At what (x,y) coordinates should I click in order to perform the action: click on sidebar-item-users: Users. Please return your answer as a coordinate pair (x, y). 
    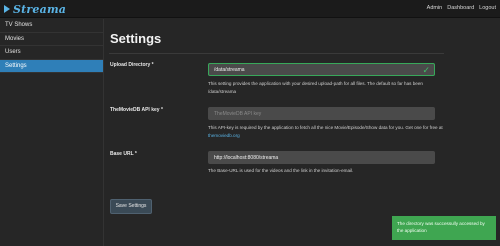
    Looking at the image, I should click on (51, 53).